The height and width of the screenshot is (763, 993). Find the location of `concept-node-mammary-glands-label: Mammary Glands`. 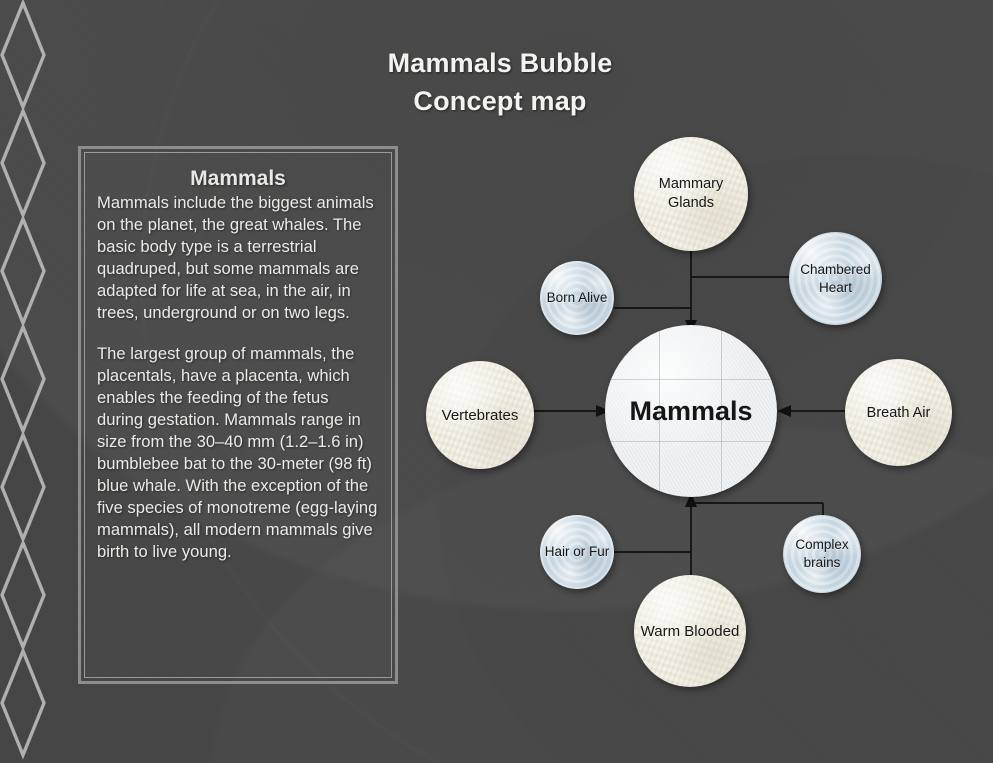

concept-node-mammary-glands-label: Mammary Glands is located at coordinates (691, 193).